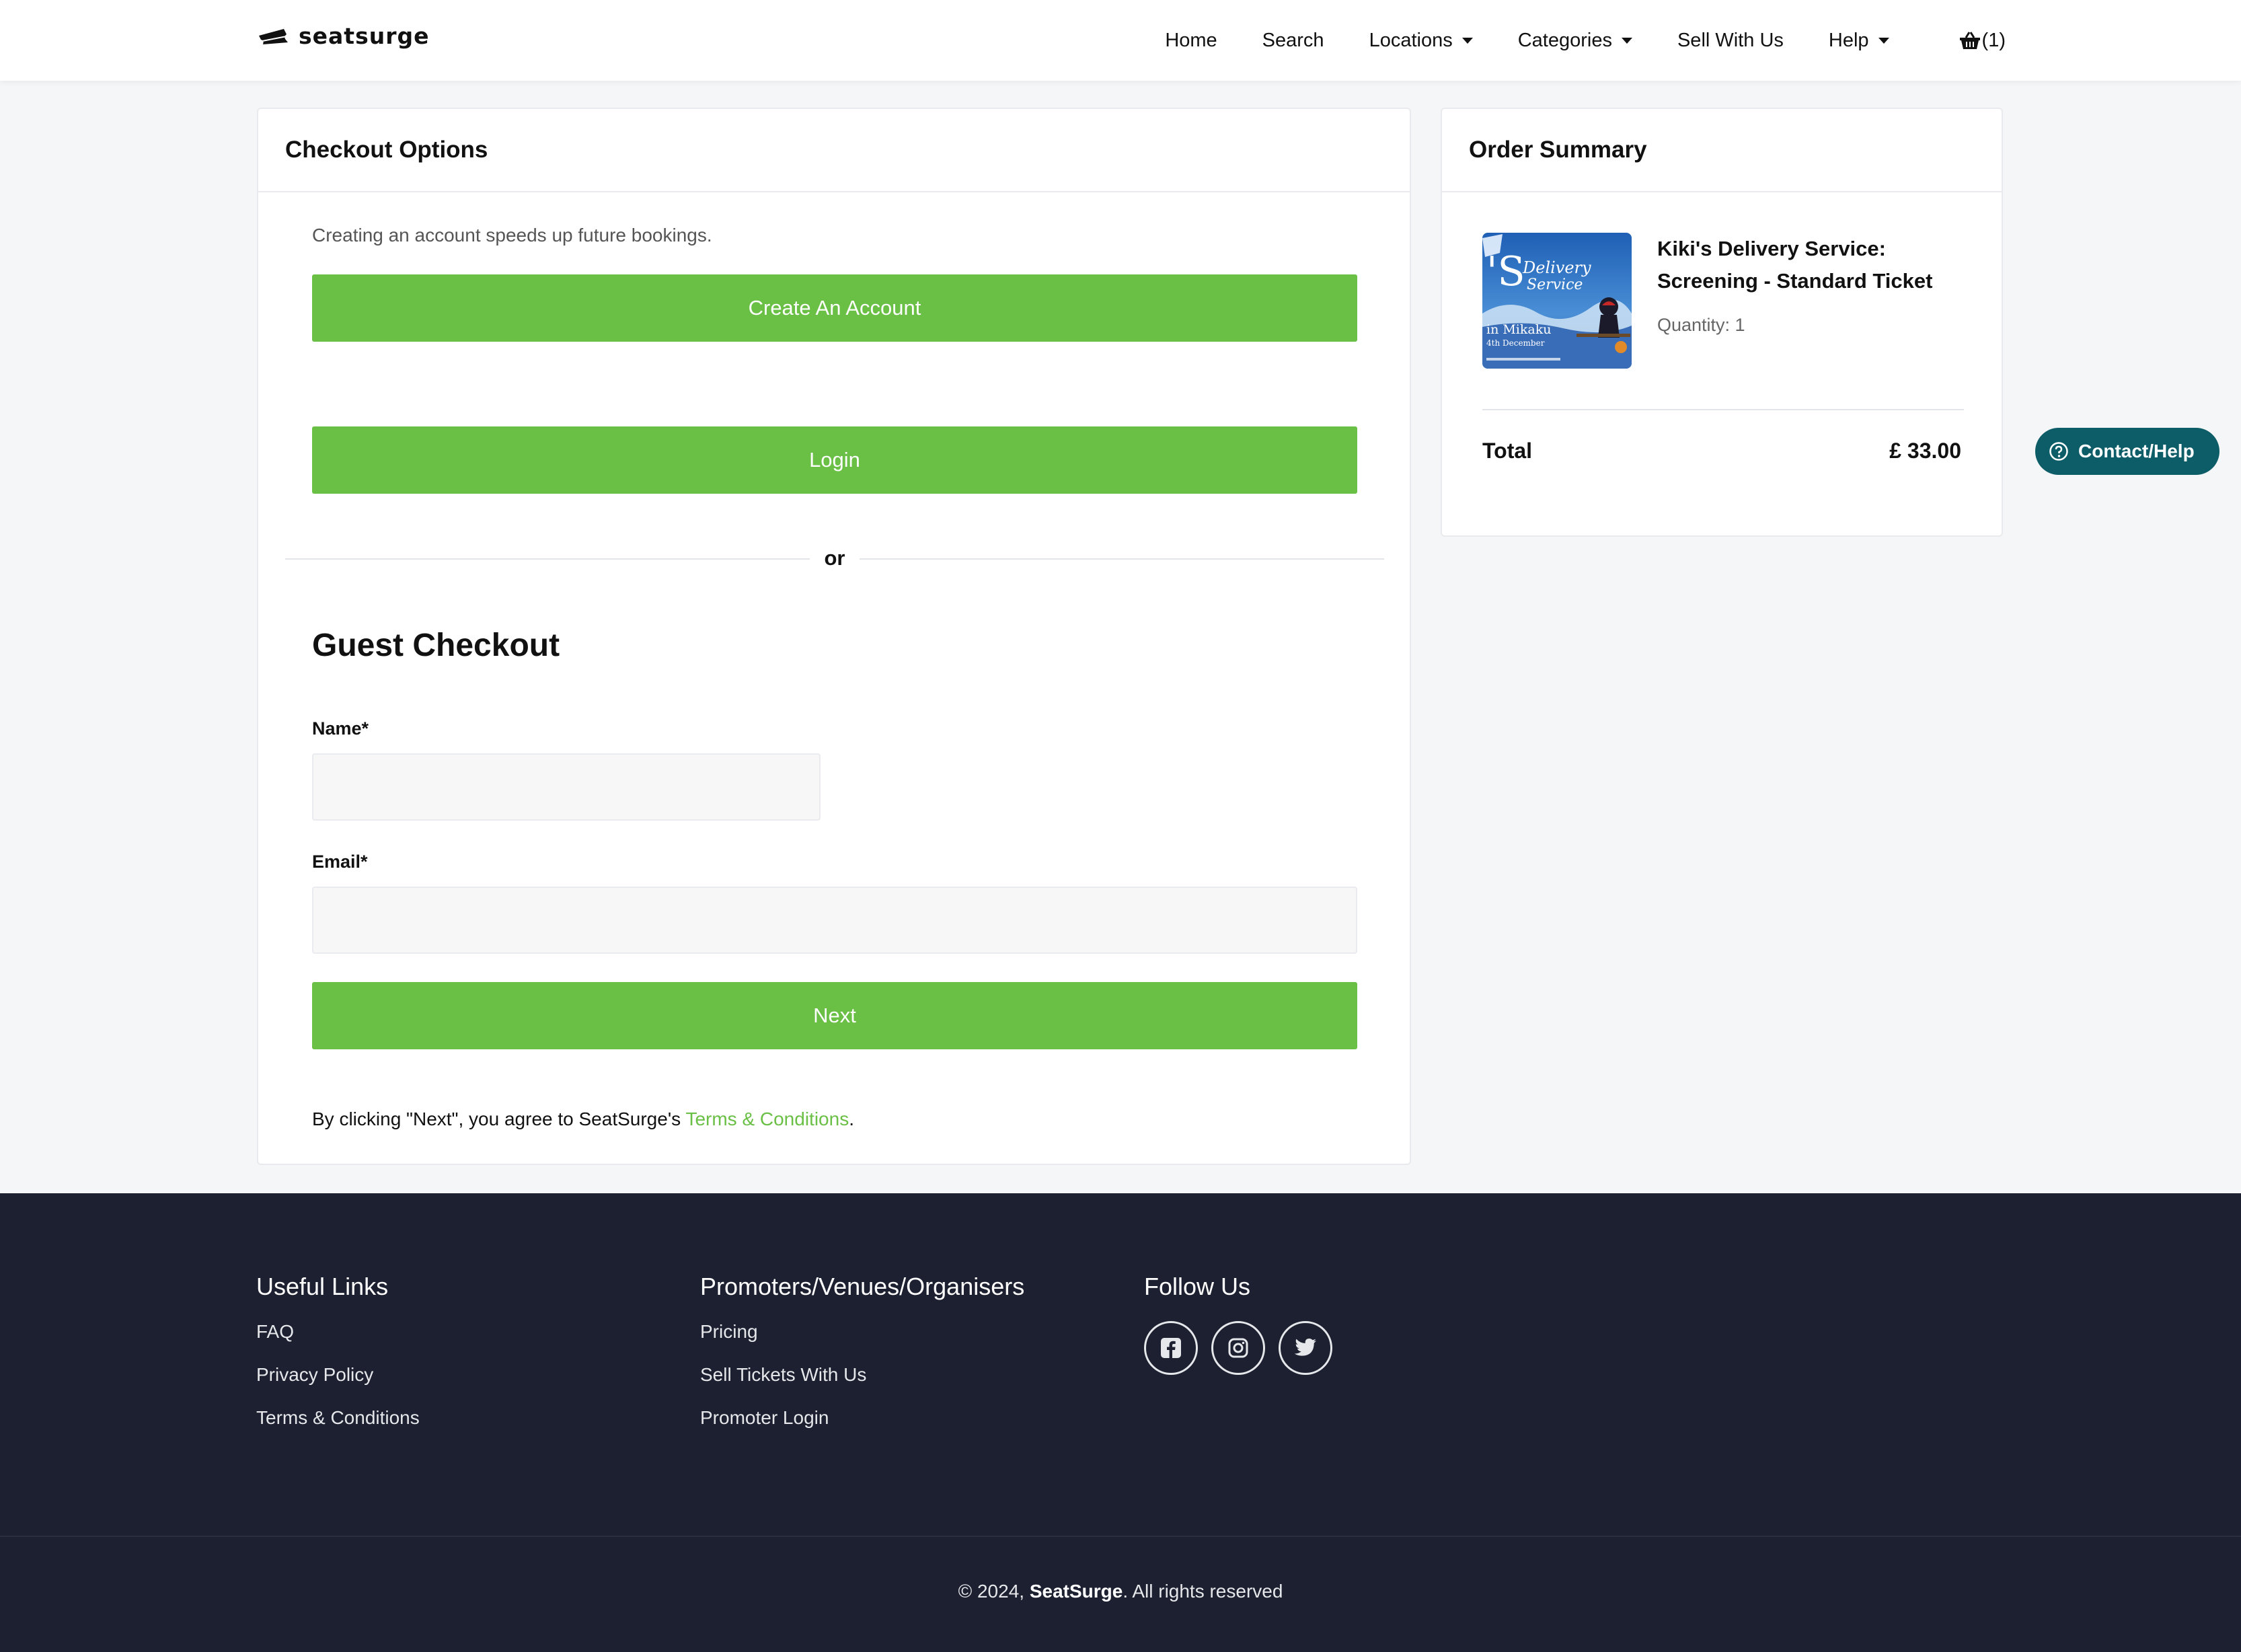 This screenshot has height=1652, width=2241. I want to click on nav-locations: Locations, so click(1421, 41).